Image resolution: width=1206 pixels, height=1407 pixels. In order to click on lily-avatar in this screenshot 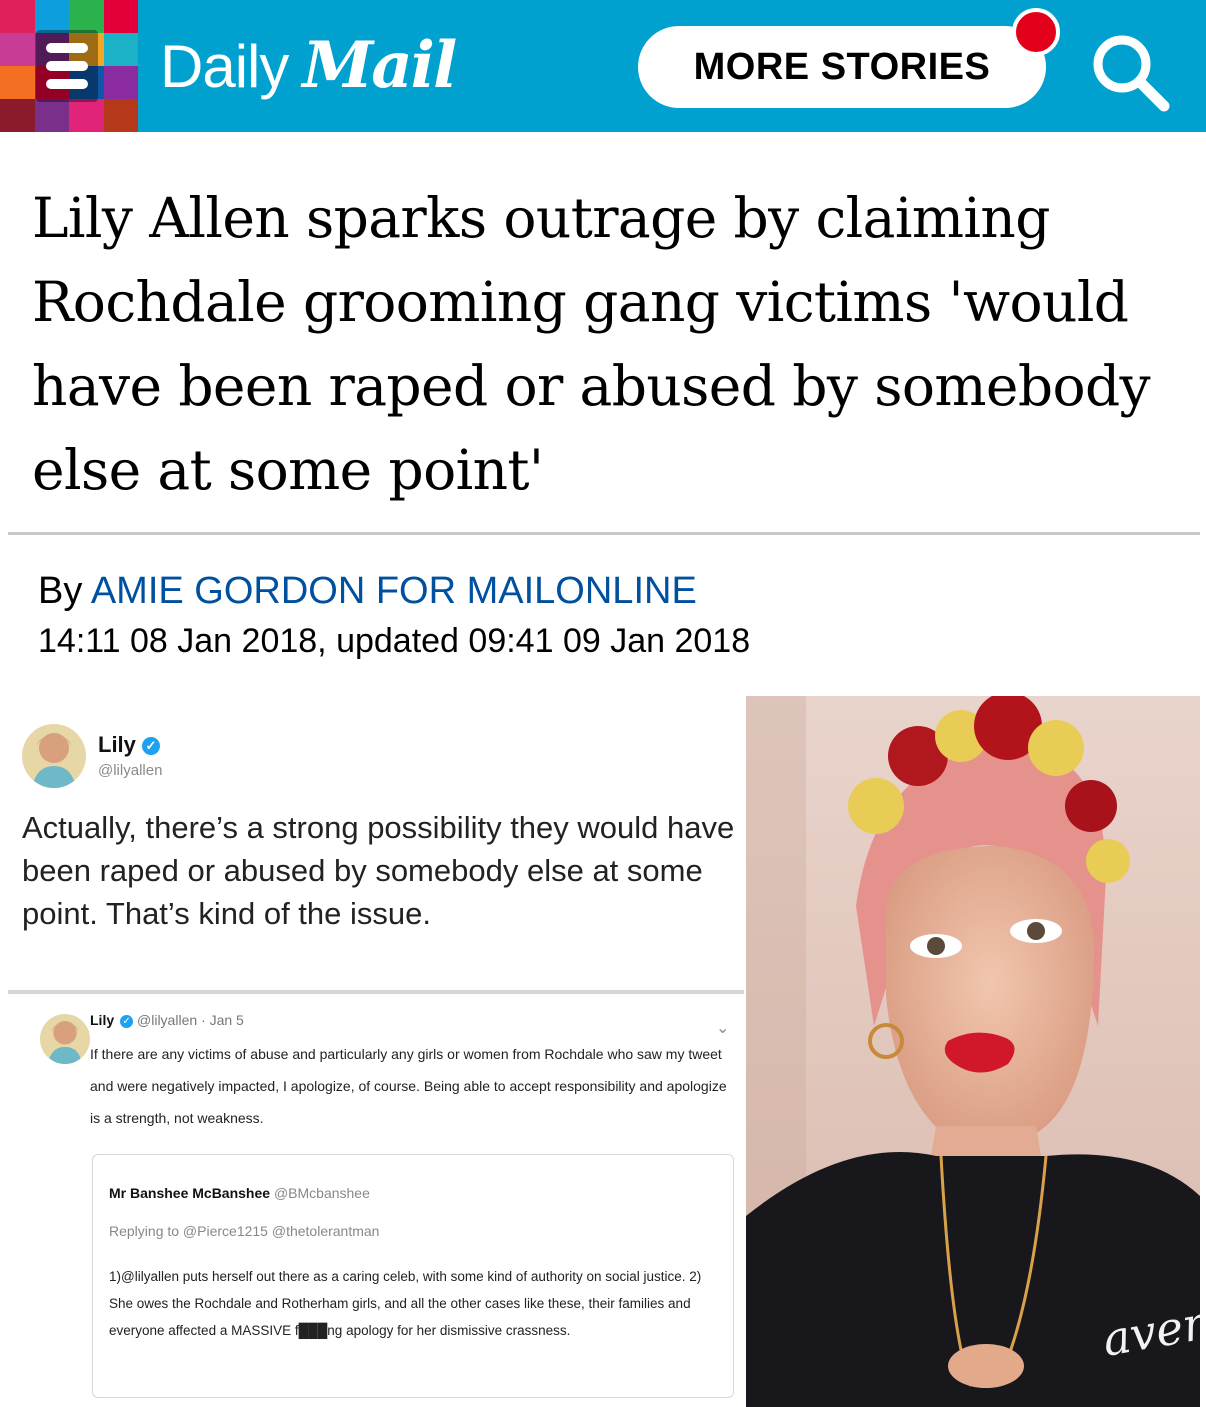, I will do `click(54, 756)`.